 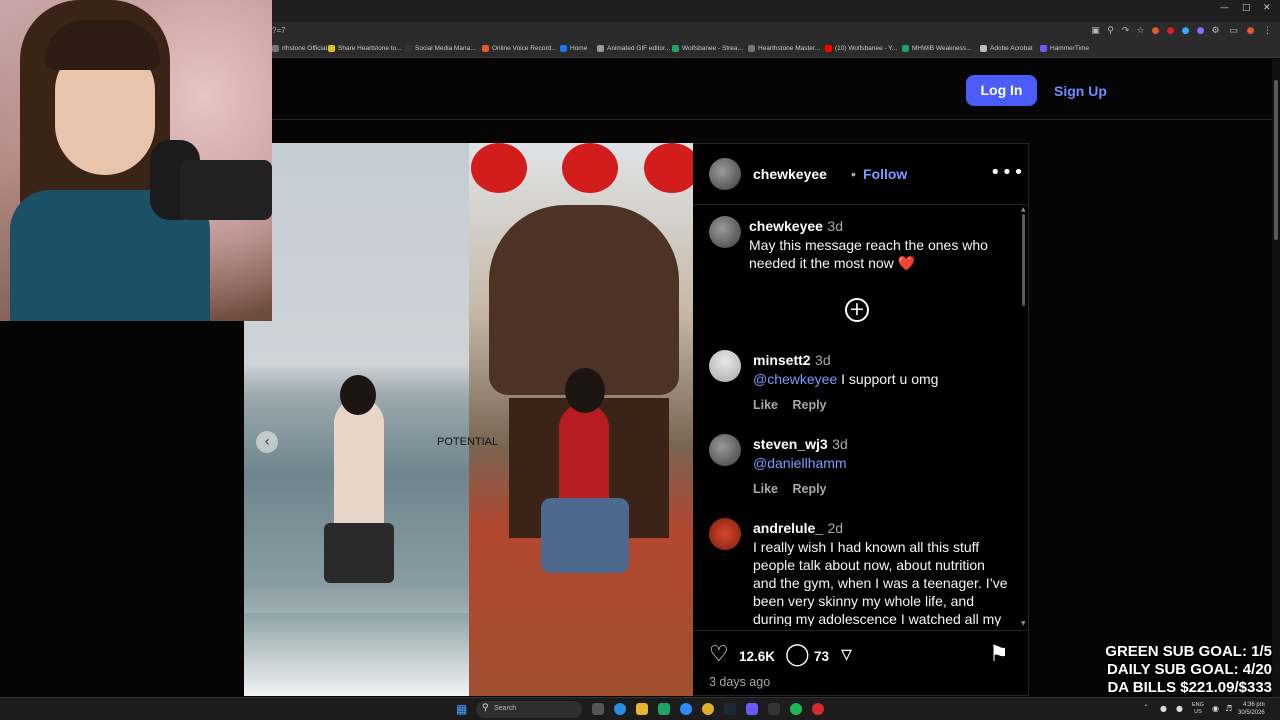 I want to click on spotify-icon, so click(x=796, y=709).